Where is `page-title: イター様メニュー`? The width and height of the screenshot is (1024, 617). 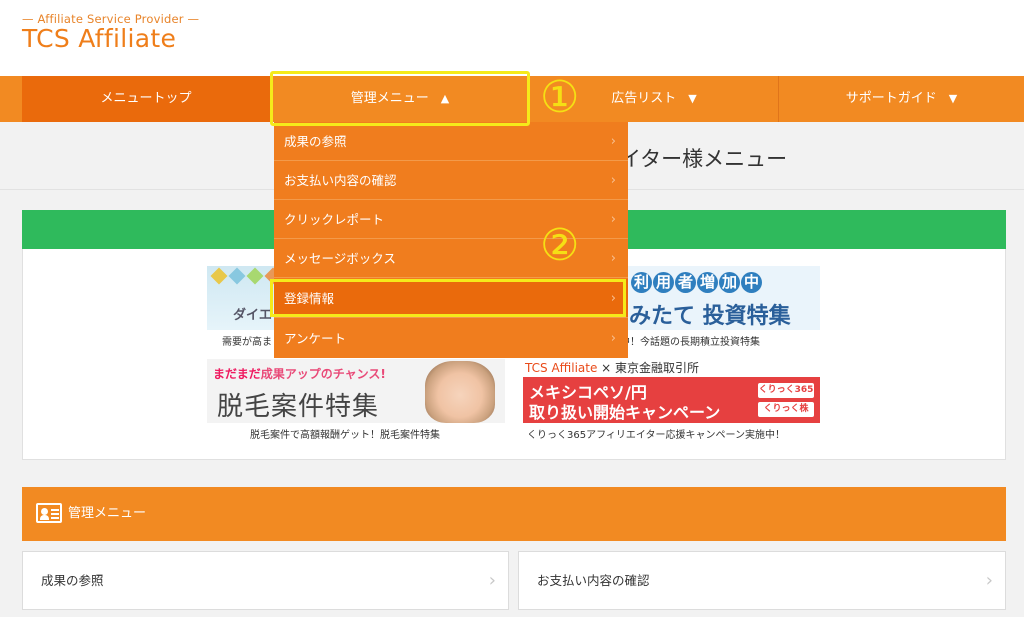 page-title: イター様メニュー is located at coordinates (704, 159).